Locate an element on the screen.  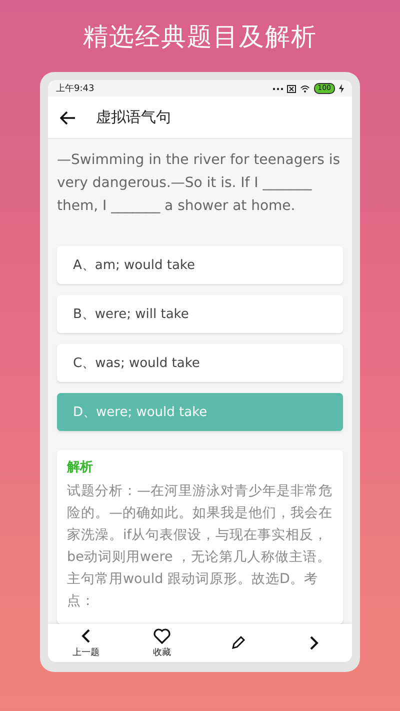
wifi-icon is located at coordinates (305, 88).